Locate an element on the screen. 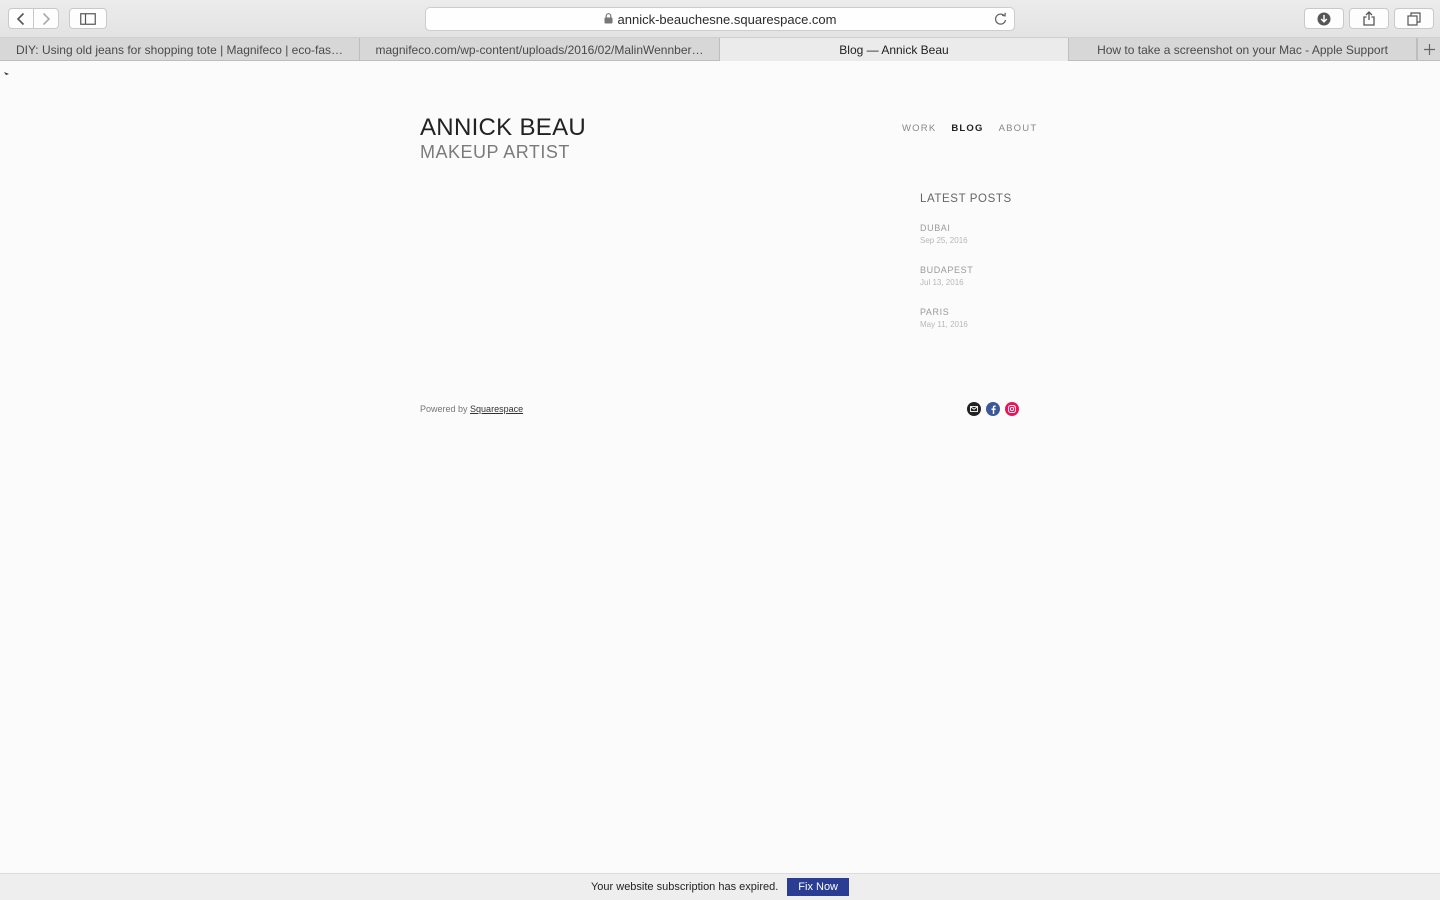 The width and height of the screenshot is (1440, 900). email-icon is located at coordinates (974, 409).